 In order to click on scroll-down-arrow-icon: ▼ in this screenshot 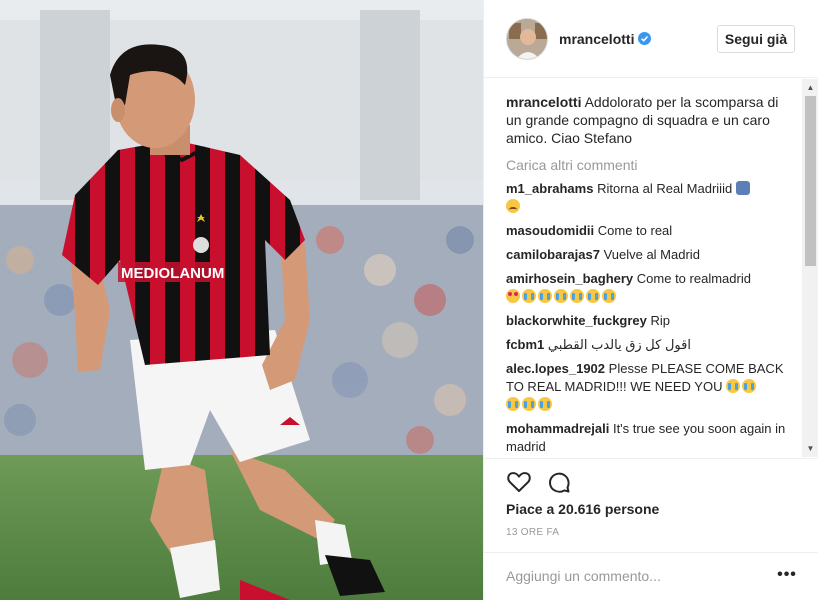, I will do `click(810, 448)`.